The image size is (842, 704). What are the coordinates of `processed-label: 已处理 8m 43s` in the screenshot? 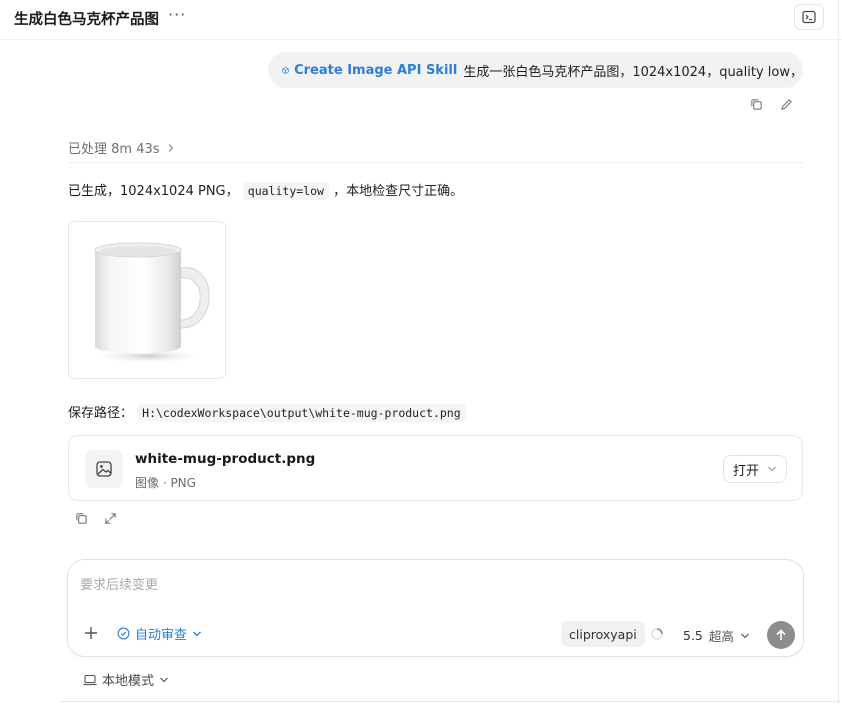 It's located at (114, 149).